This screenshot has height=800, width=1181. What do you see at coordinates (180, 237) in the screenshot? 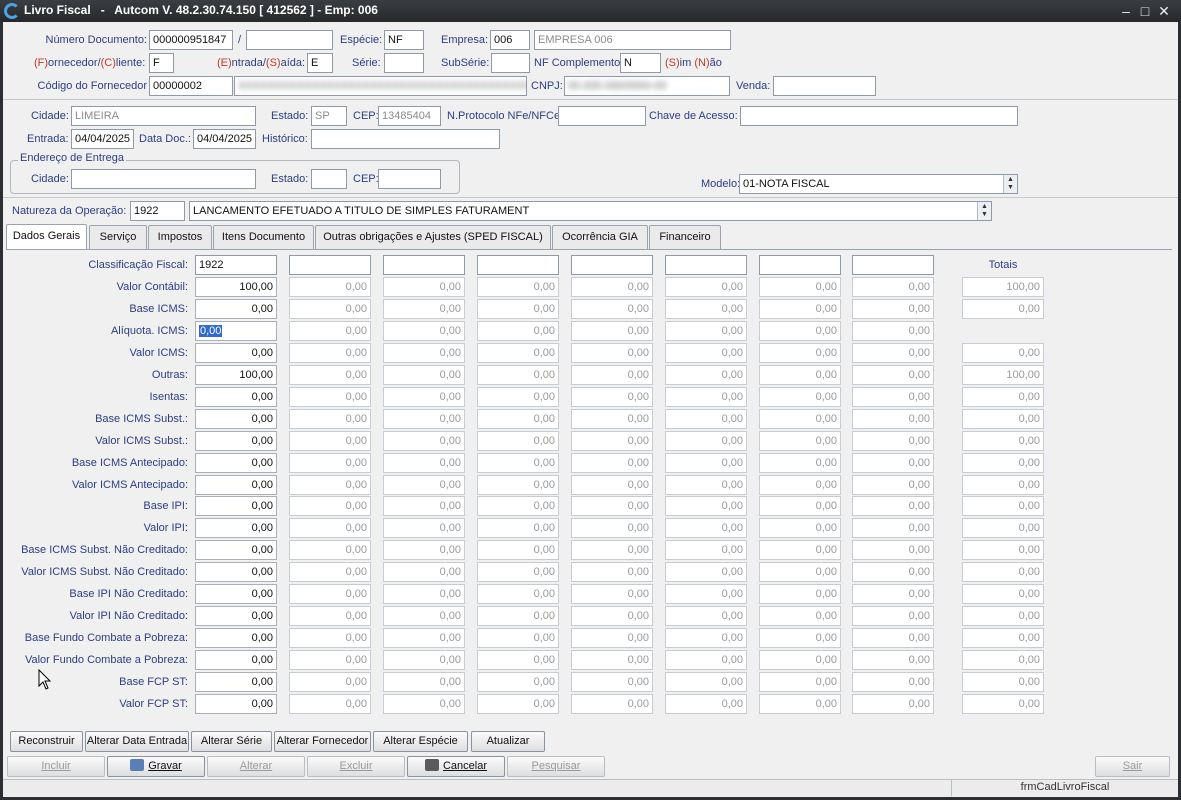
I see `tab-impostos: Impostos` at bounding box center [180, 237].